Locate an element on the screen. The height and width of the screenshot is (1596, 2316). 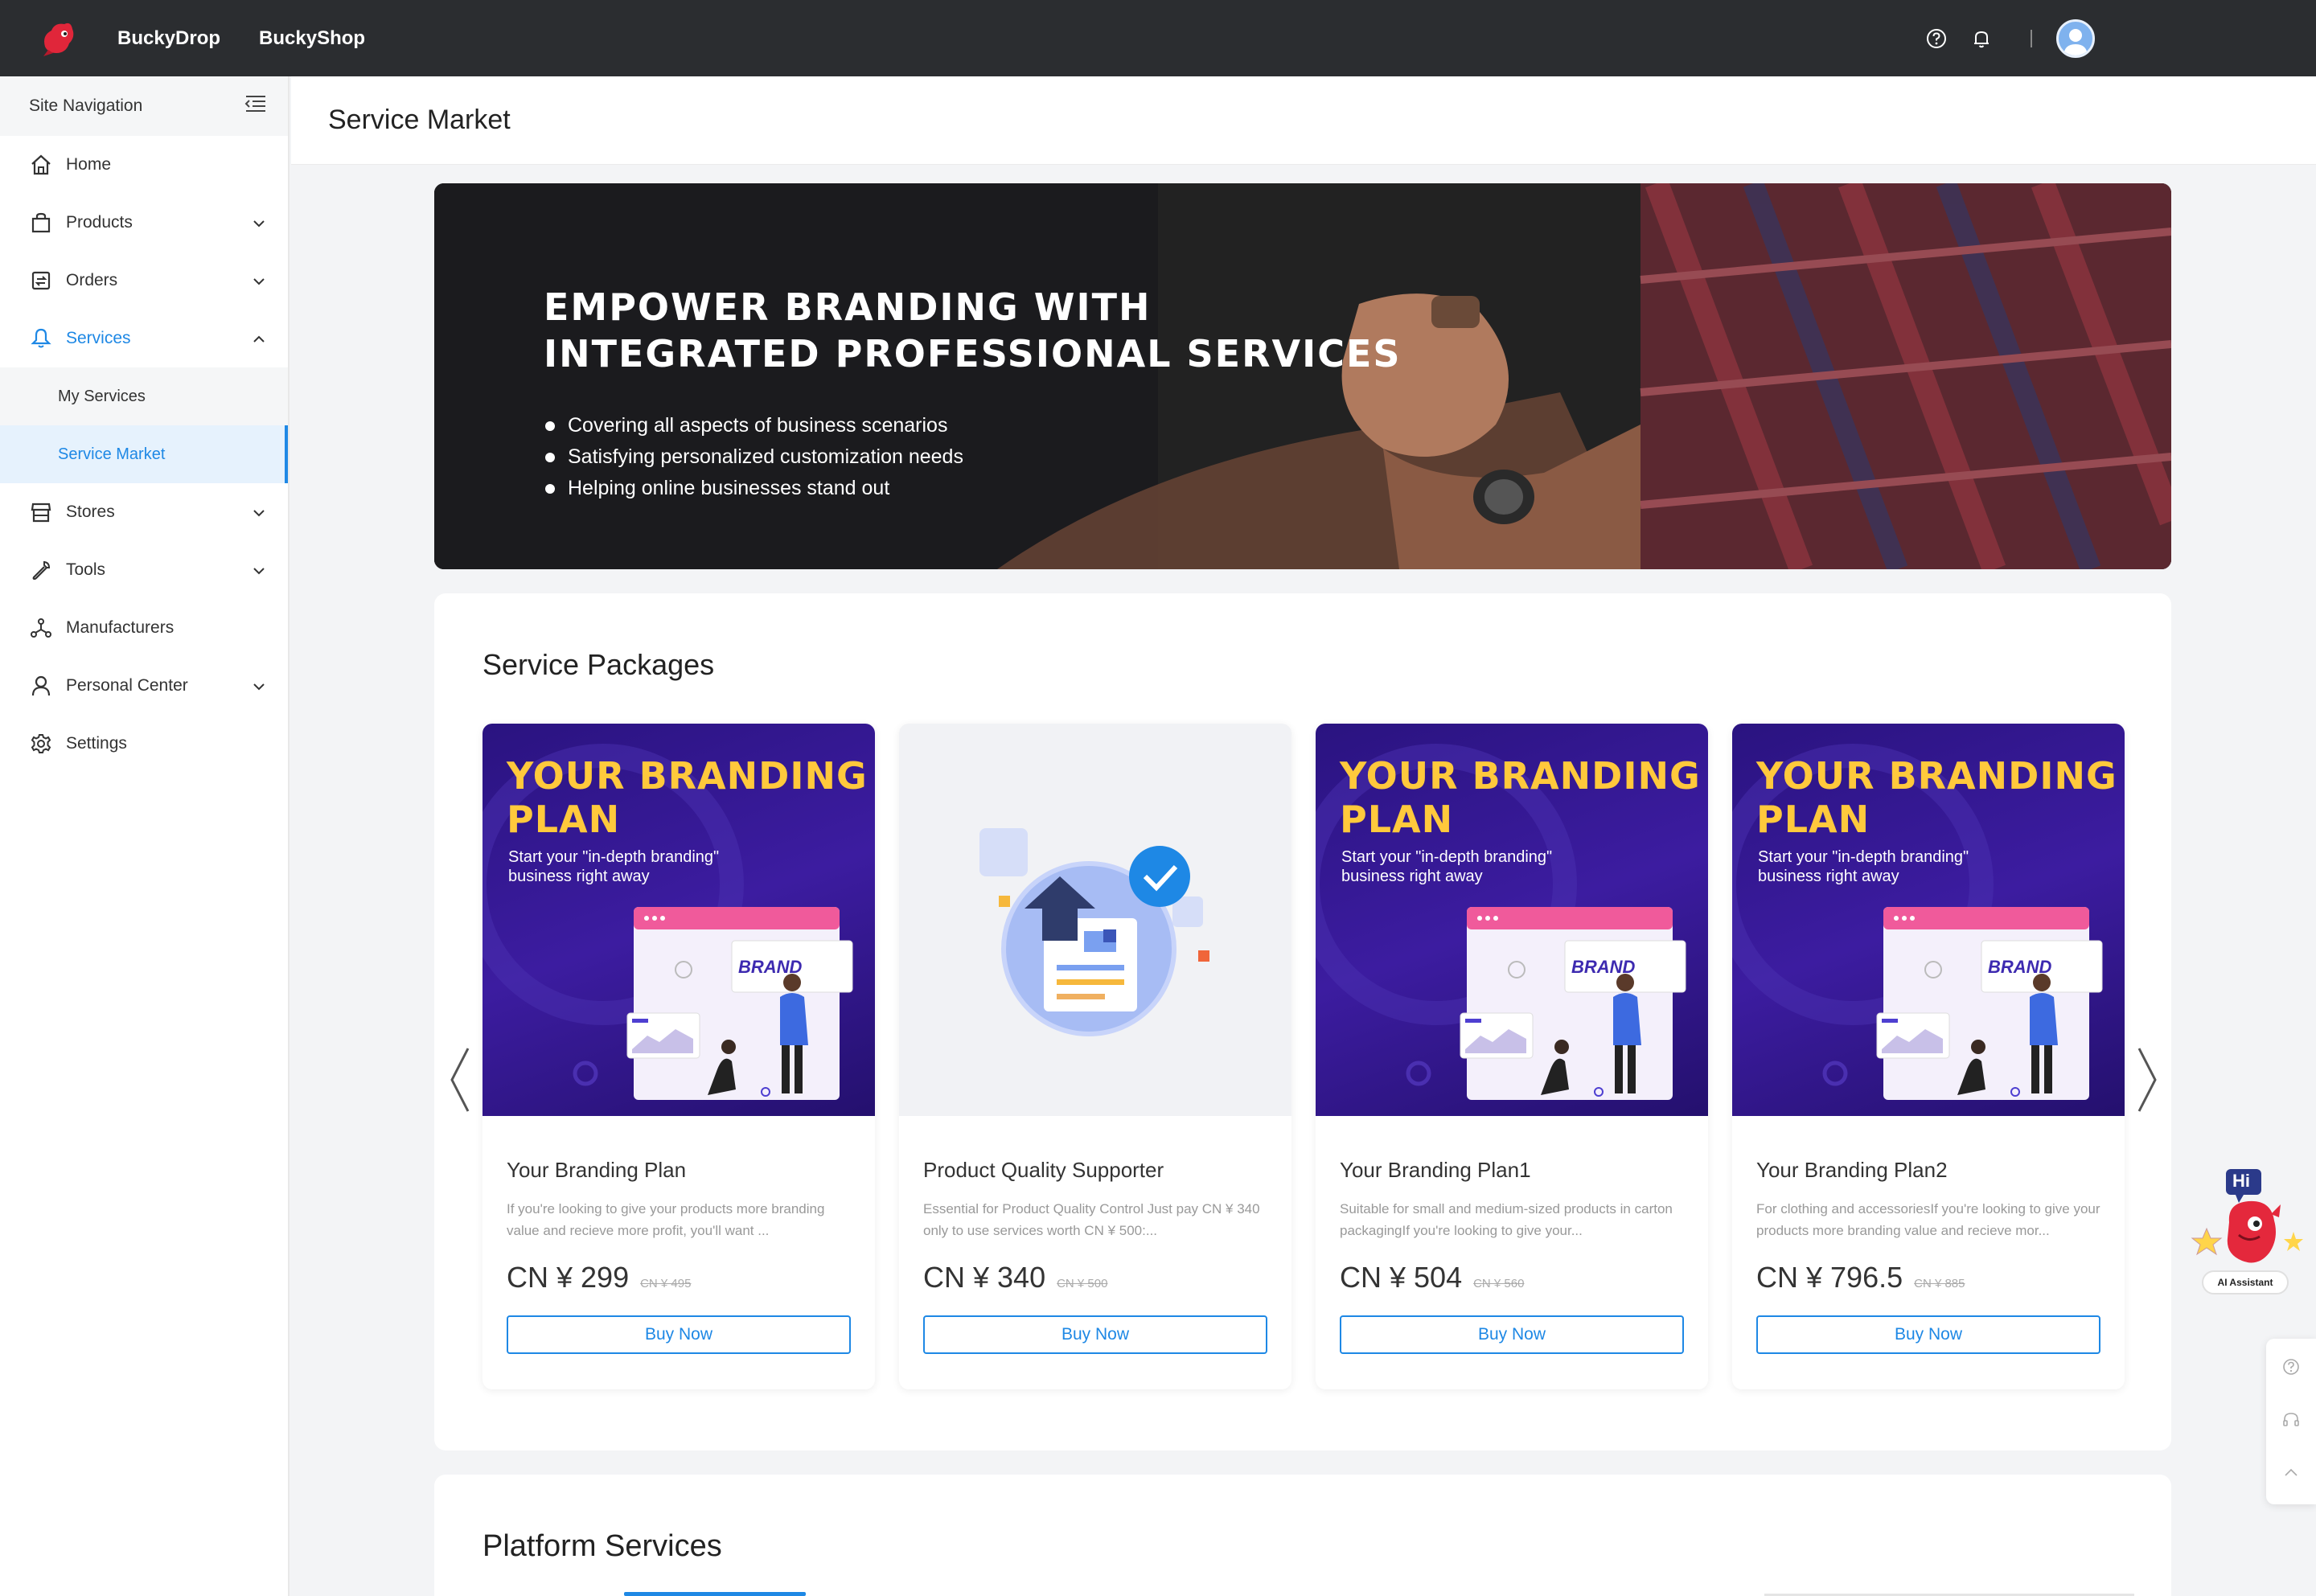
price-original: CN ¥ 495 is located at coordinates (666, 1283).